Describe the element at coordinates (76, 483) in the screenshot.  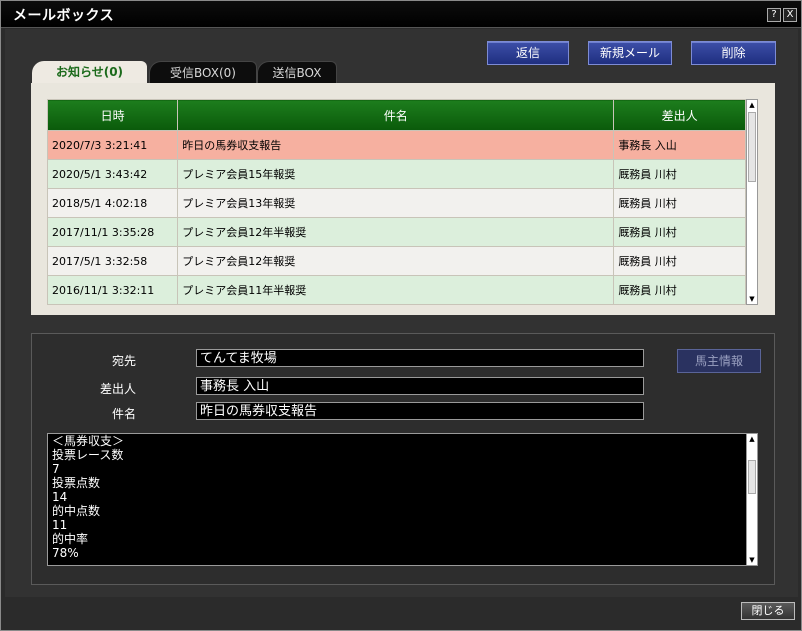
I see `body-line: 投票点数` at that location.